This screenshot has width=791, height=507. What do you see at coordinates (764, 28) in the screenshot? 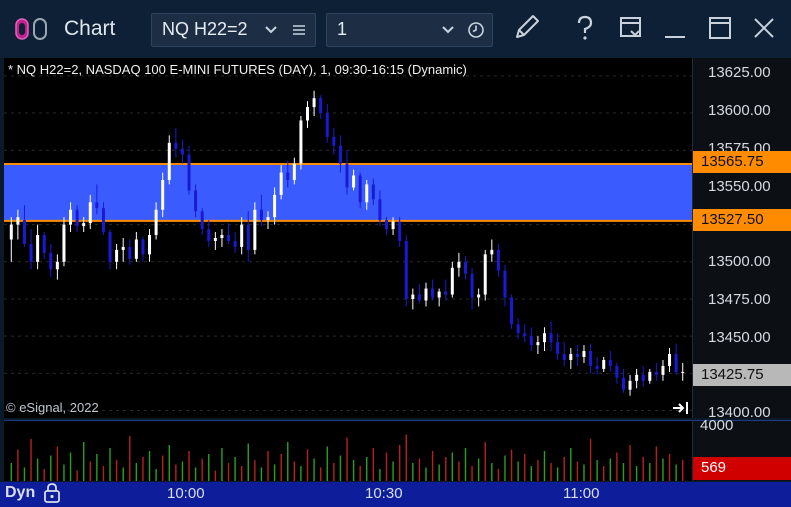
I see `close-icon` at bounding box center [764, 28].